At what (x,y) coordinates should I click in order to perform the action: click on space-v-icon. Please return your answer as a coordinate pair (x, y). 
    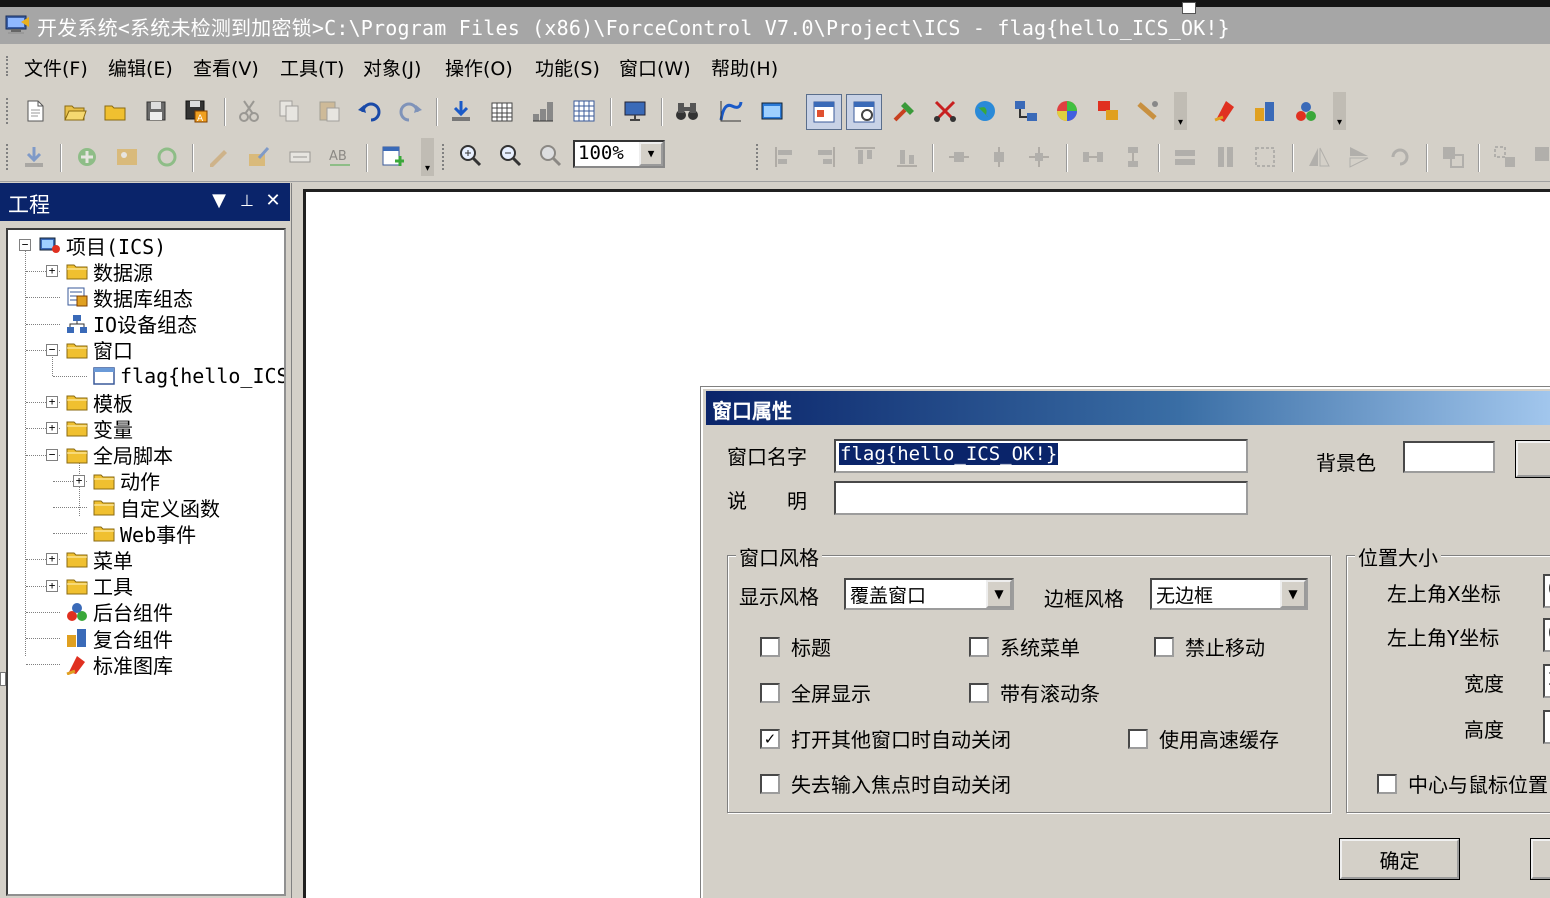
    Looking at the image, I should click on (1133, 157).